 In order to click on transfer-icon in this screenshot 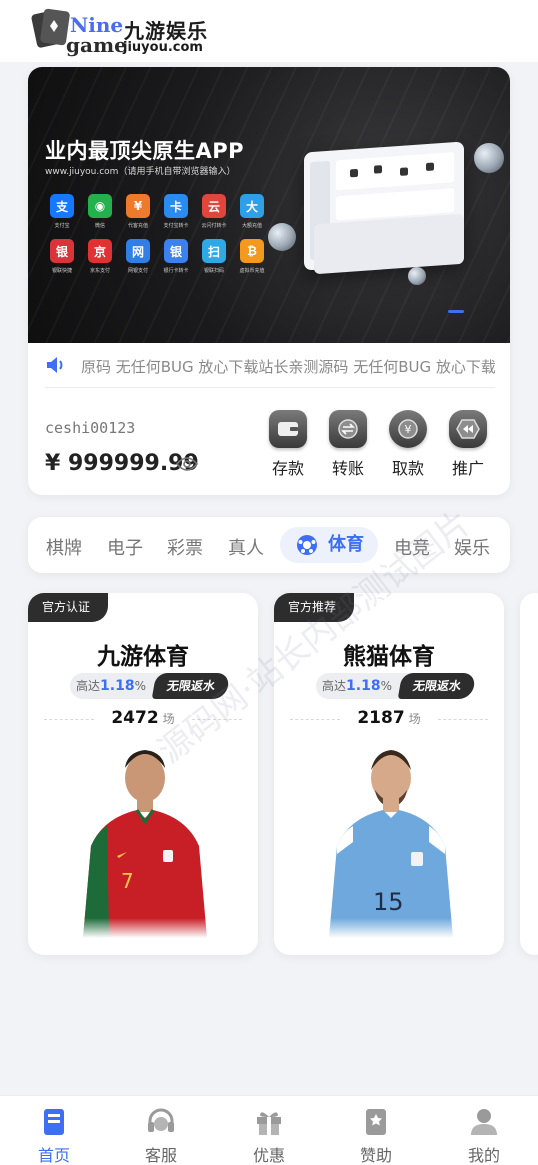, I will do `click(348, 429)`.